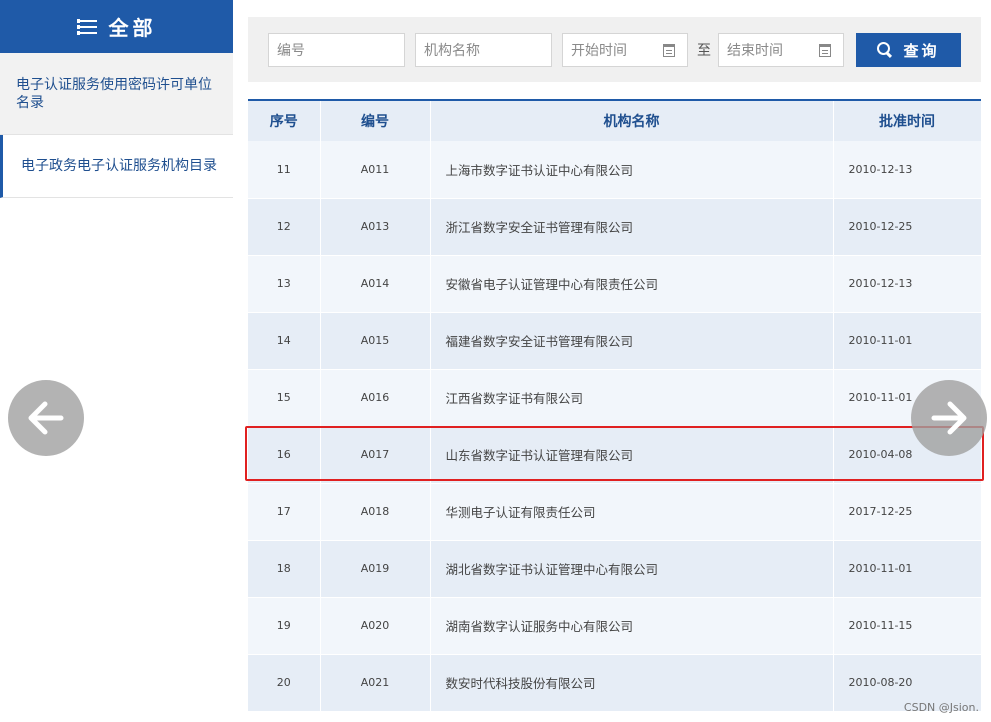  Describe the element at coordinates (632, 170) in the screenshot. I see `row-org-name: 上海市数字证书认证中心有限公司` at that location.